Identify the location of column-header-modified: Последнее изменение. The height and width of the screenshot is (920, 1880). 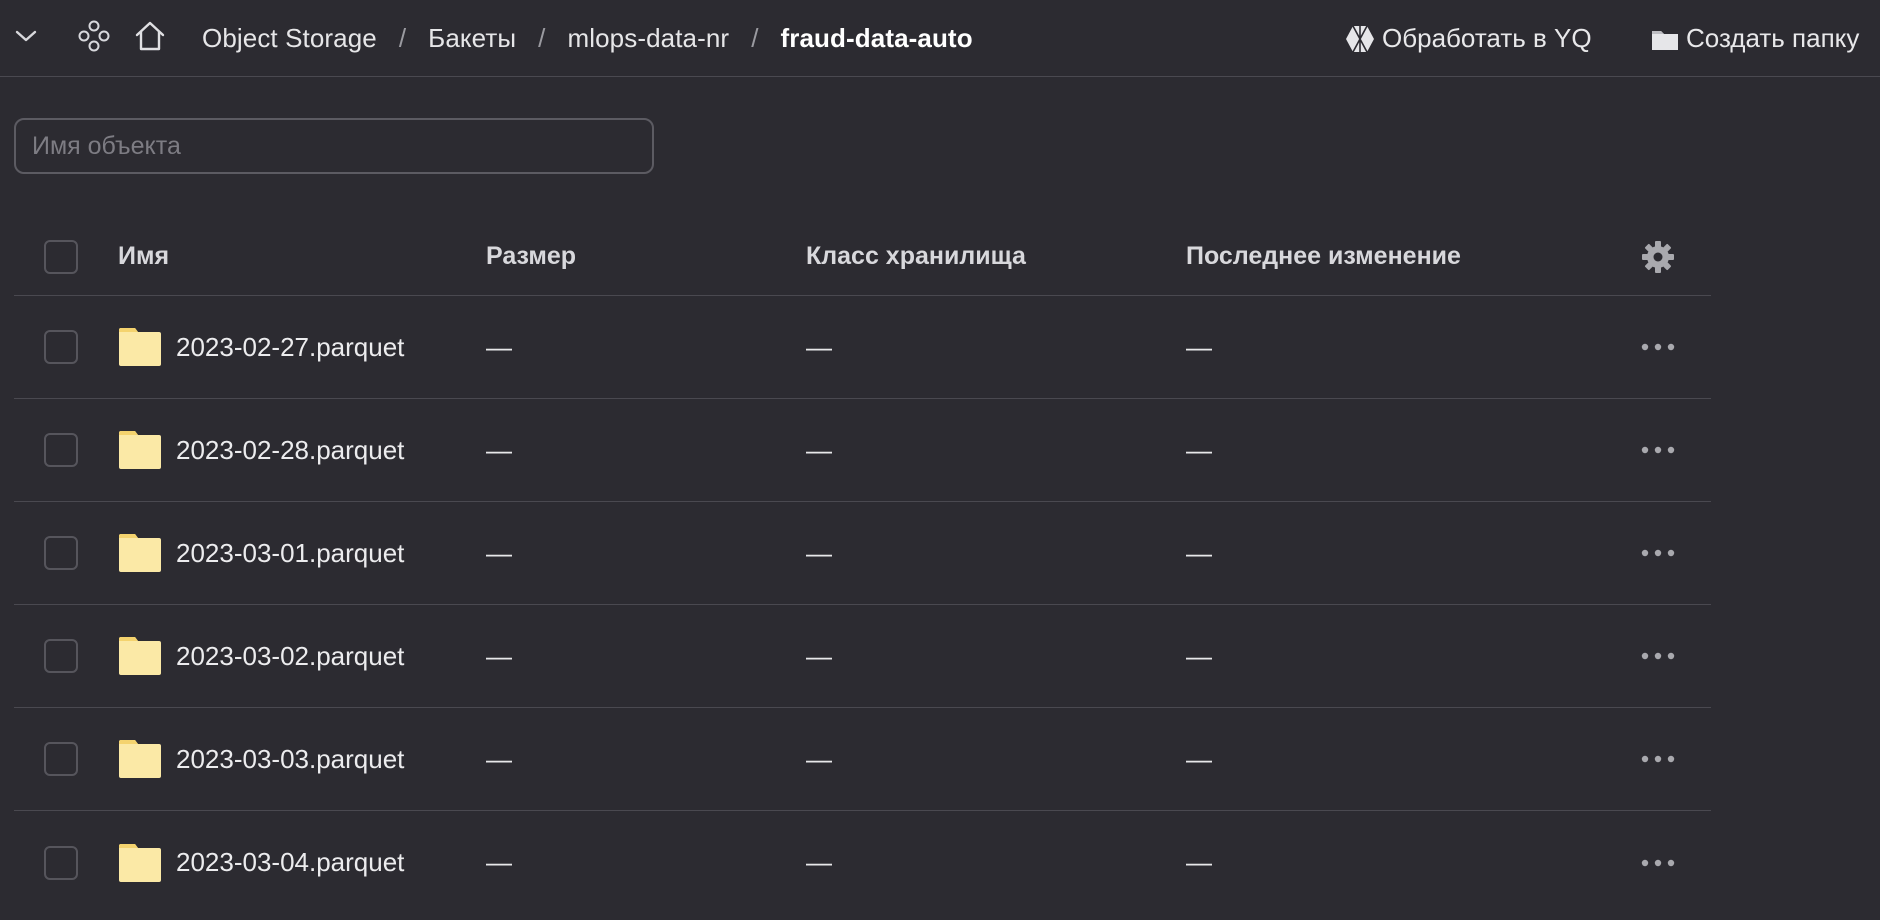
(1323, 256).